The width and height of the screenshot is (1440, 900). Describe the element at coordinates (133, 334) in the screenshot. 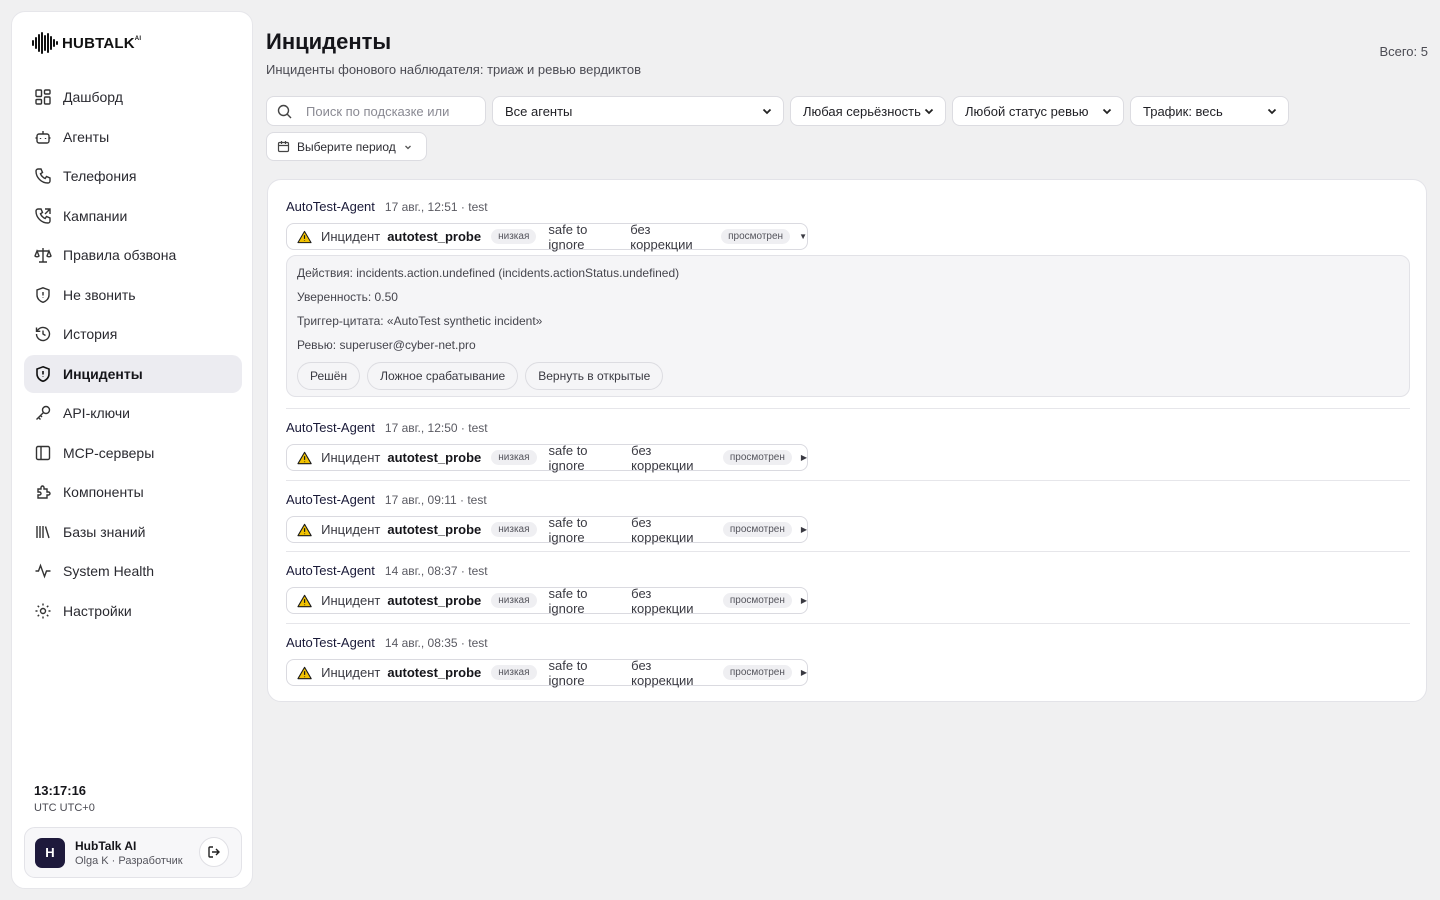

I see `sidebar-item-history: История` at that location.